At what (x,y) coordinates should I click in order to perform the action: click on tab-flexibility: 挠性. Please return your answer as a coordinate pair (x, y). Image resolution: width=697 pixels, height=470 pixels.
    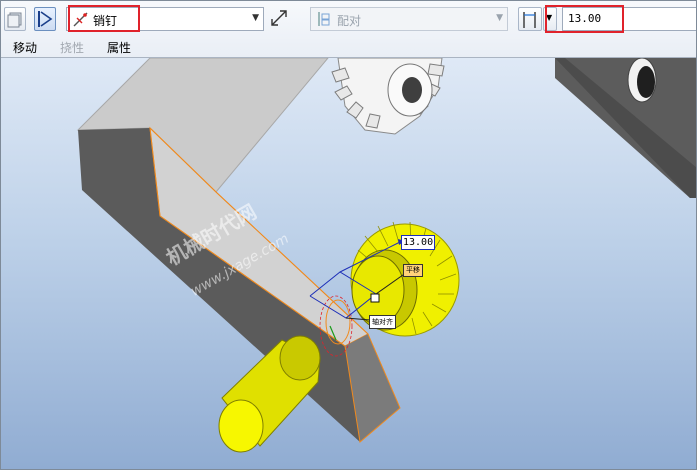
    Looking at the image, I should click on (72, 47).